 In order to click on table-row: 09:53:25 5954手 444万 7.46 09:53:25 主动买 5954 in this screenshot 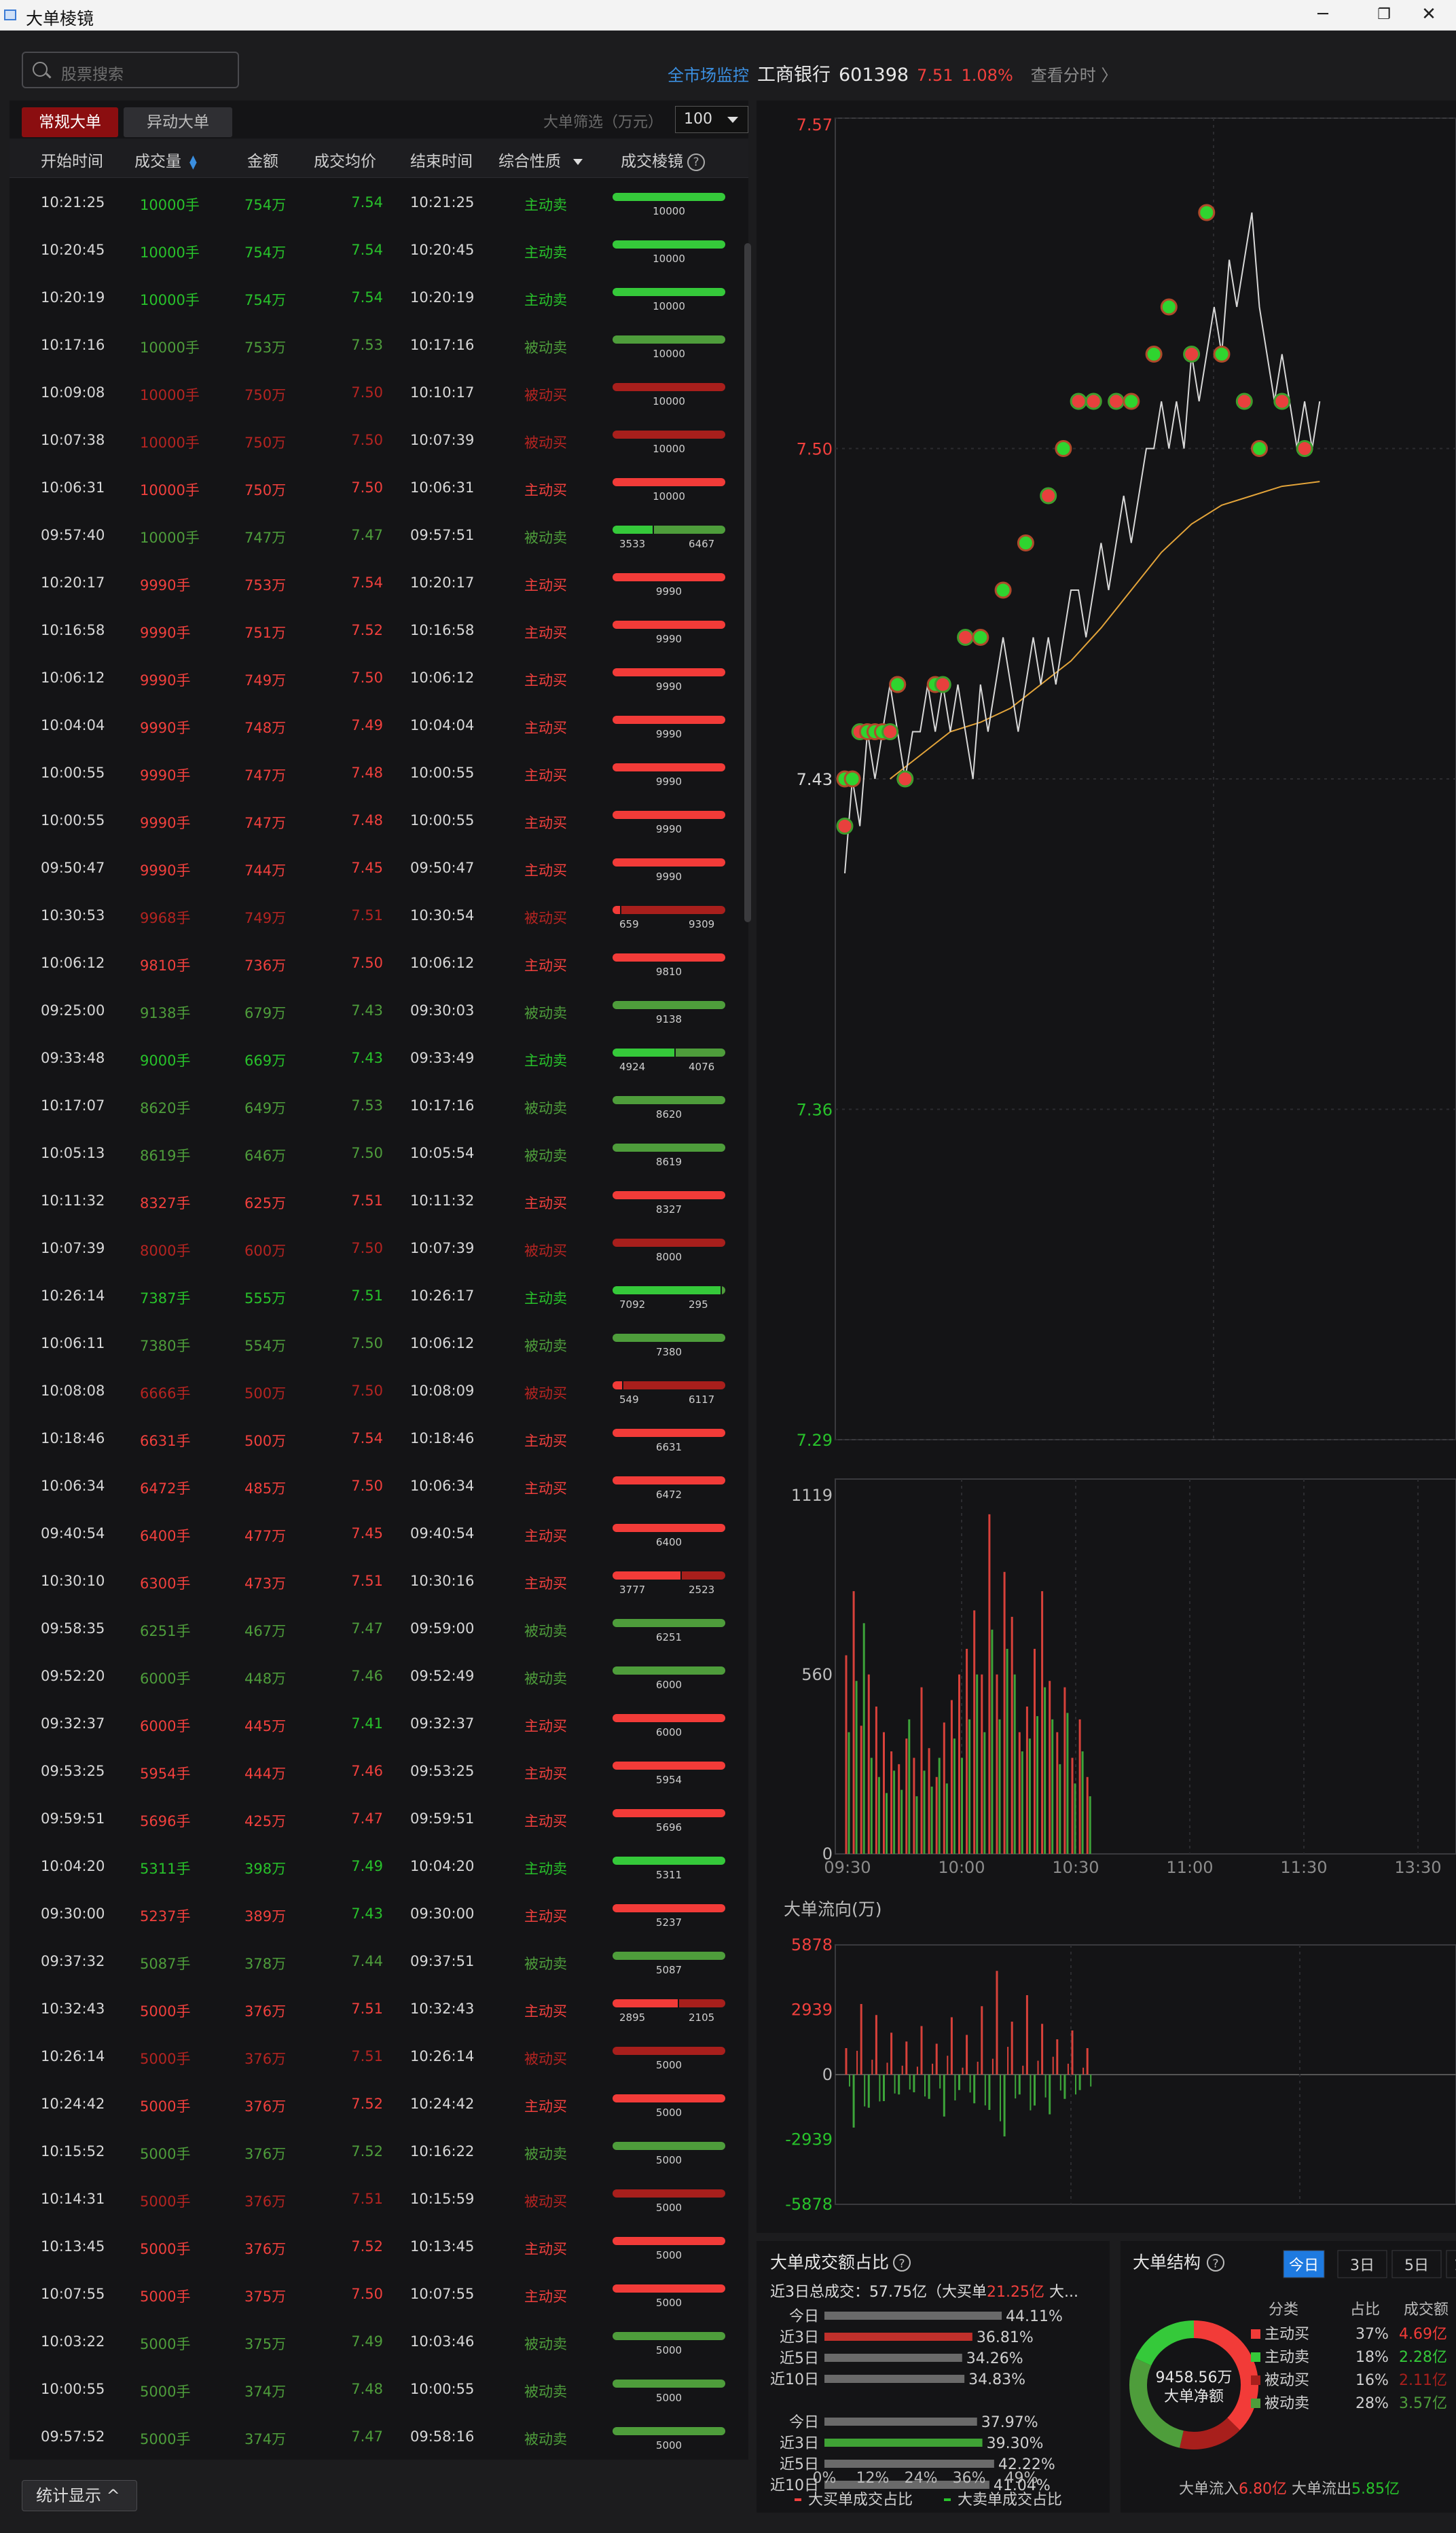, I will do `click(374, 1772)`.